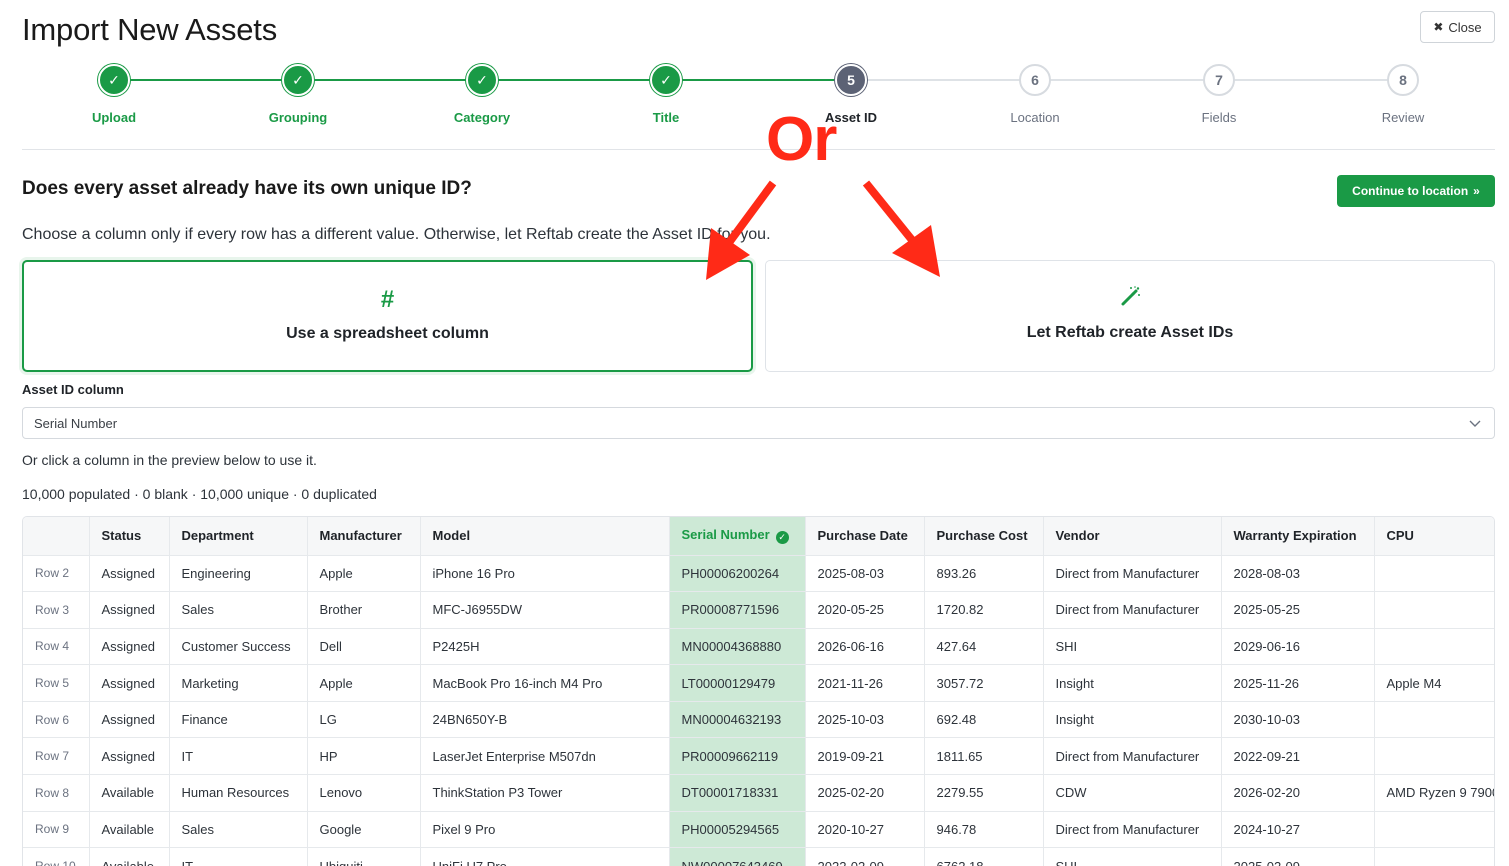 This screenshot has height=866, width=1509. What do you see at coordinates (1298, 756) in the screenshot?
I see `table-cell: 2022-09-21` at bounding box center [1298, 756].